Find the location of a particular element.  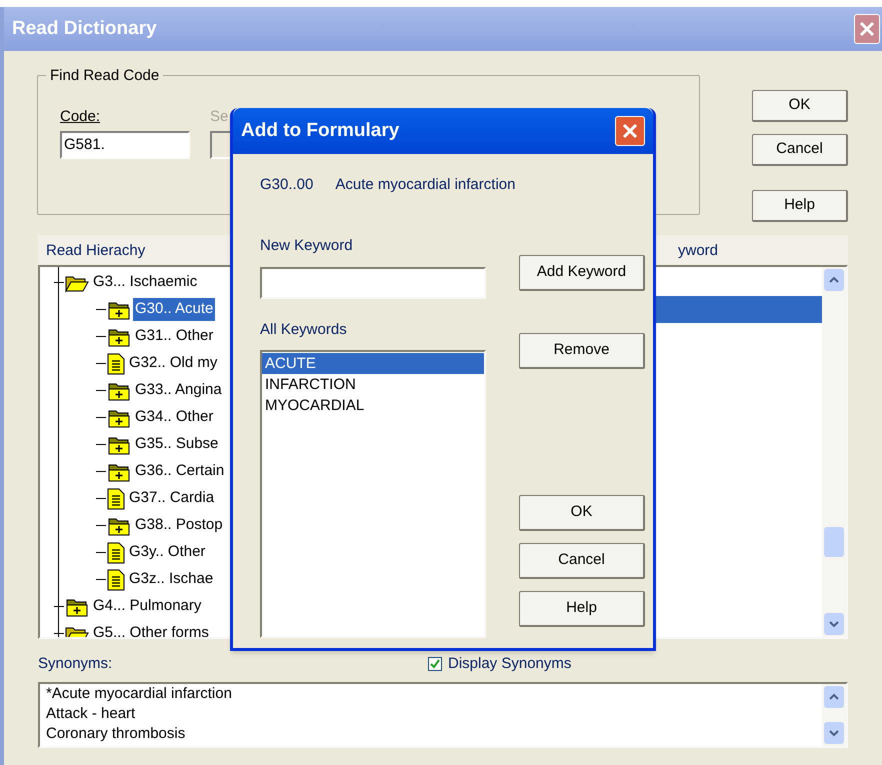

add-keyword-button: Add Keyword is located at coordinates (582, 272).